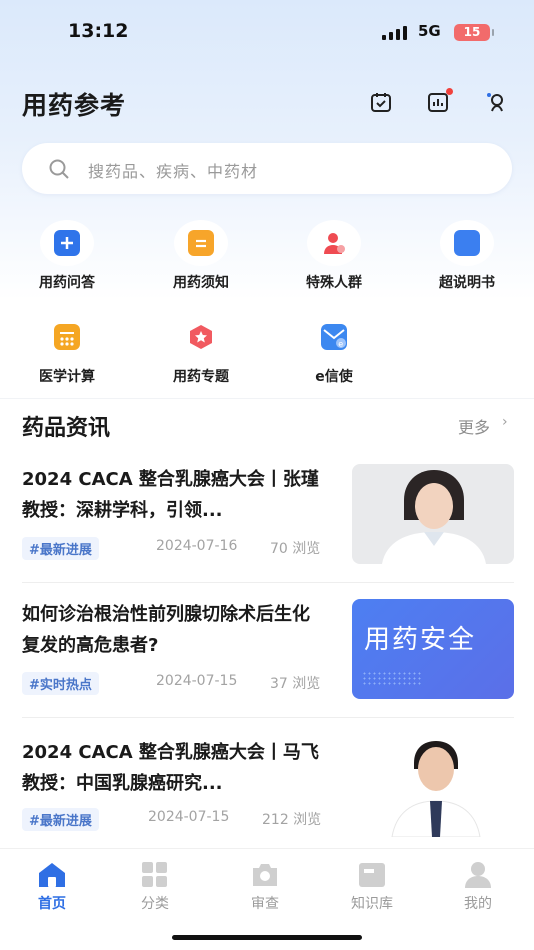 The height and width of the screenshot is (950, 534). Describe the element at coordinates (420, 640) in the screenshot. I see `thumbnail-text: 用药安全` at that location.